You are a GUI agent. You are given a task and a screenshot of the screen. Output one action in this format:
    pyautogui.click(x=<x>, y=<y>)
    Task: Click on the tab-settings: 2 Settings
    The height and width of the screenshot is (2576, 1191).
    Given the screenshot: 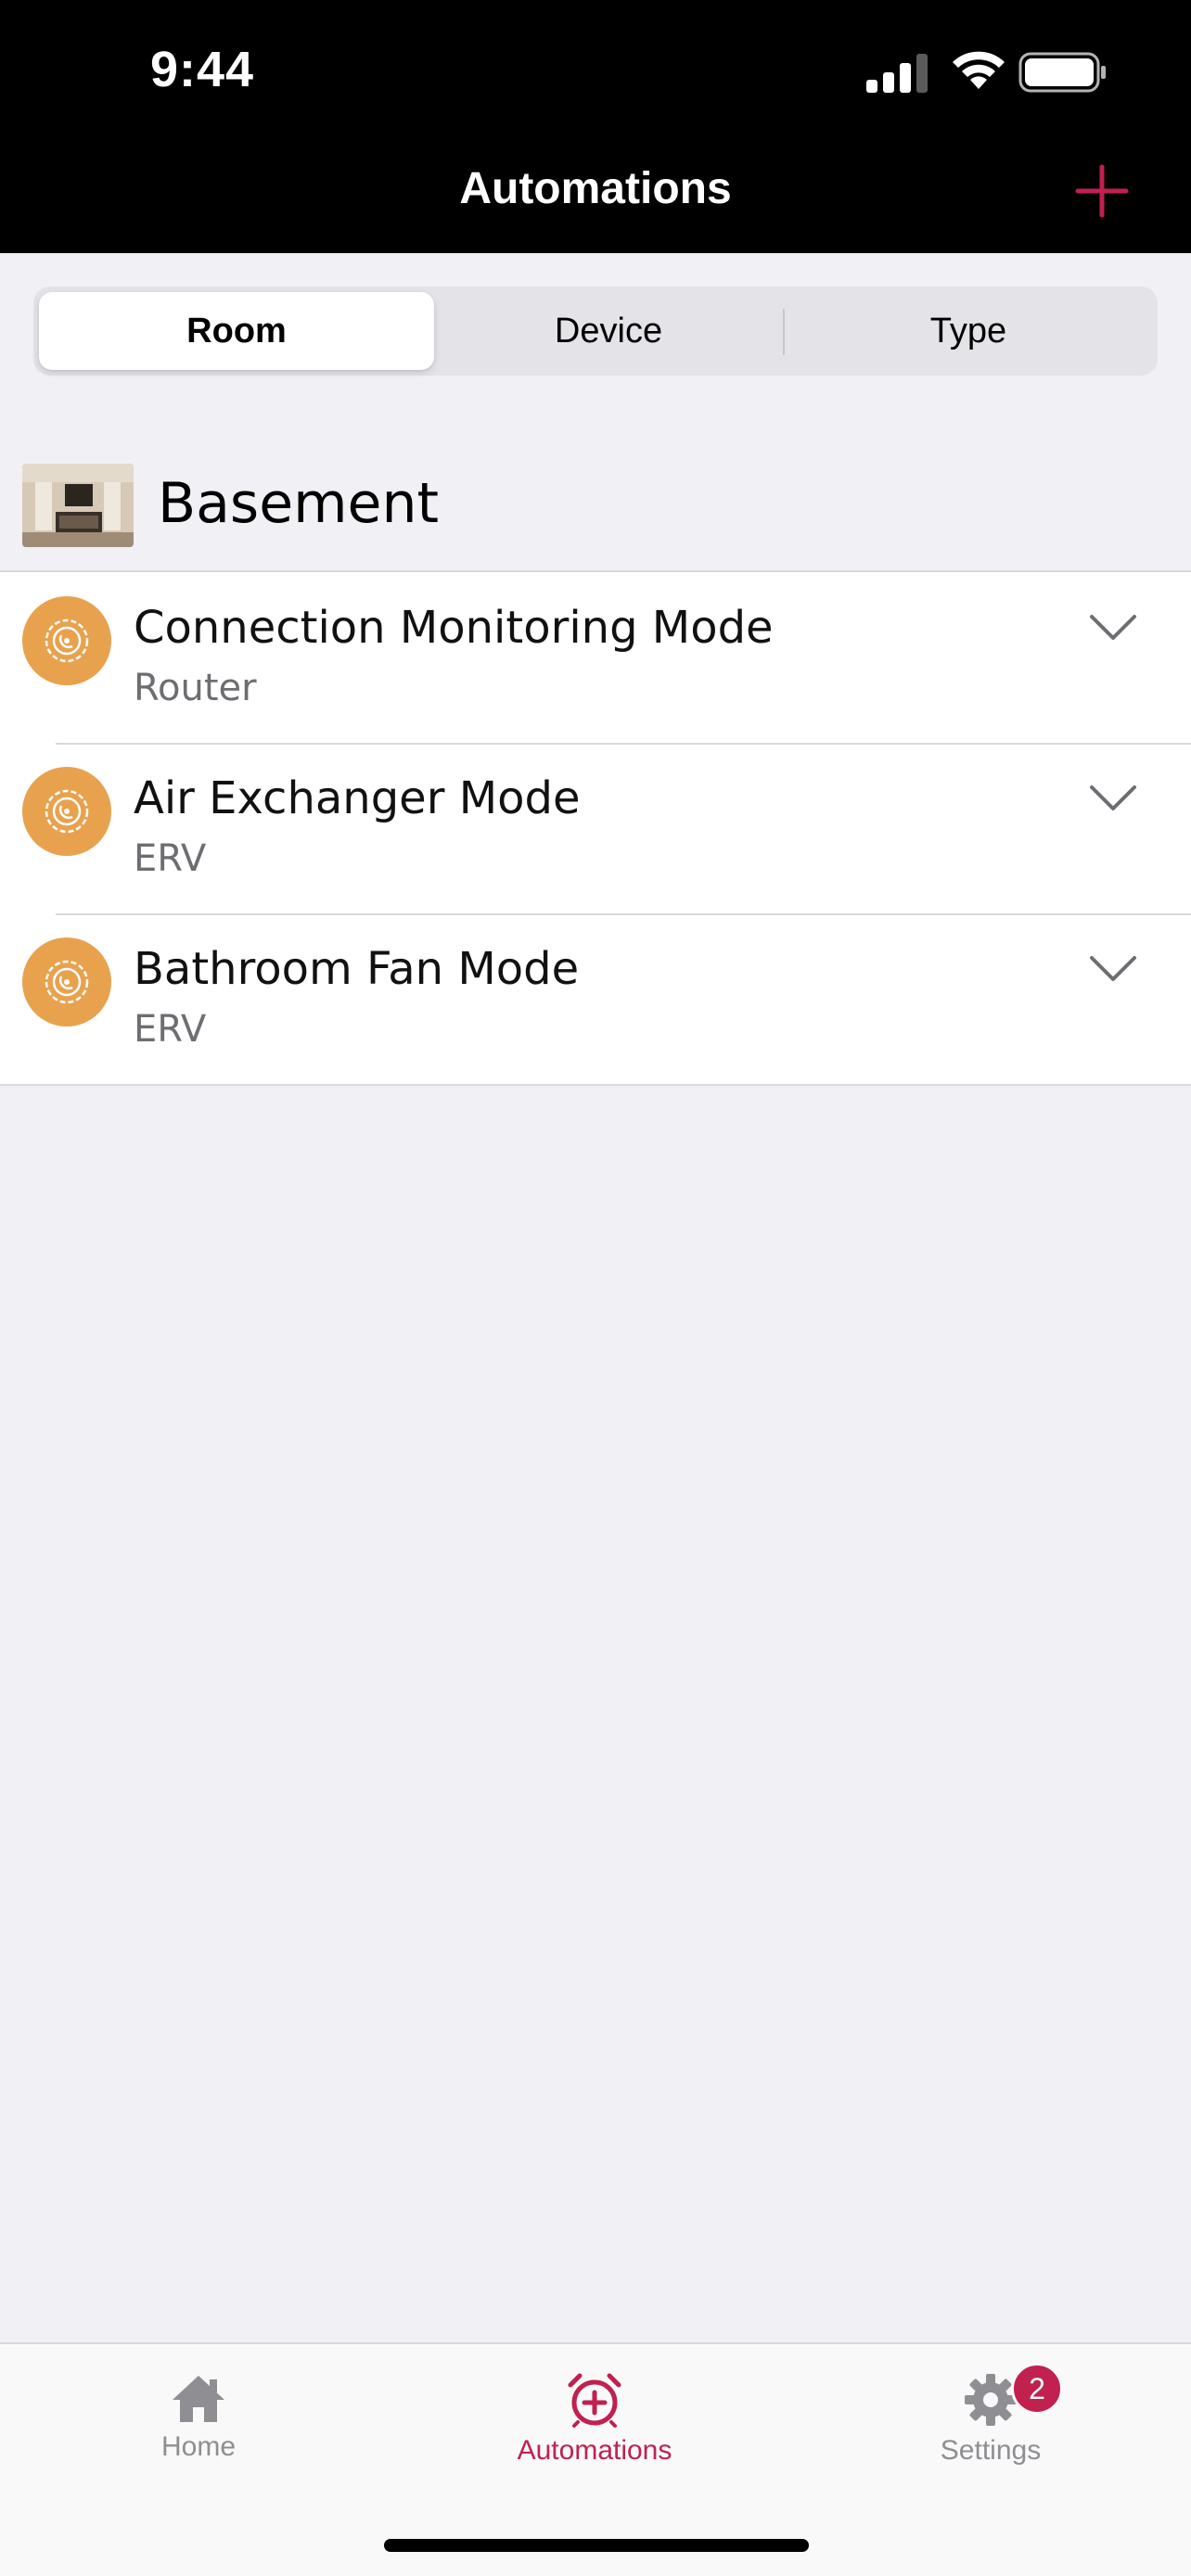 What is the action you would take?
    pyautogui.click(x=991, y=2415)
    